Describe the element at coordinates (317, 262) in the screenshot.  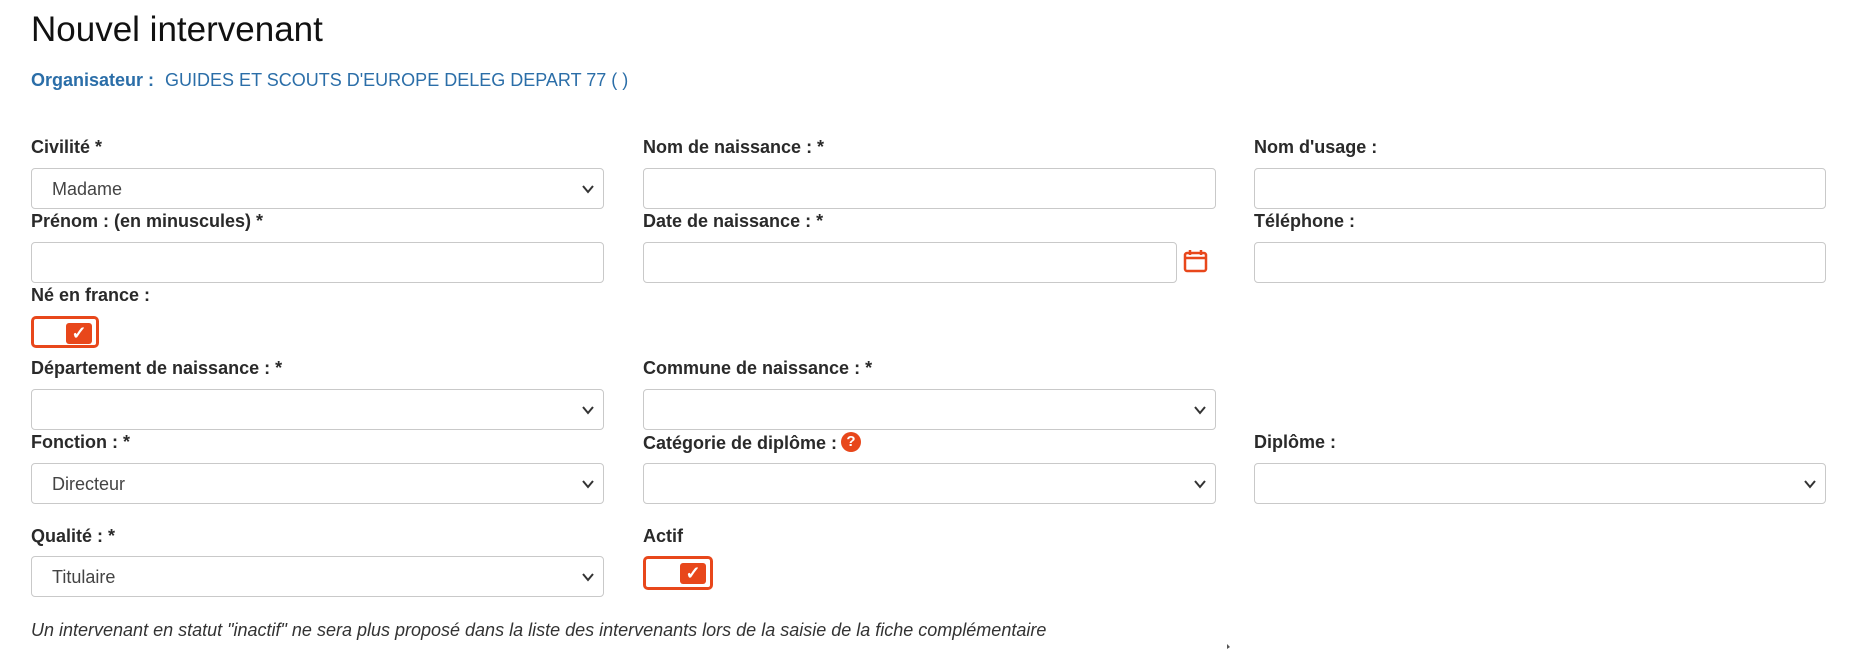
I see `prenom-input` at that location.